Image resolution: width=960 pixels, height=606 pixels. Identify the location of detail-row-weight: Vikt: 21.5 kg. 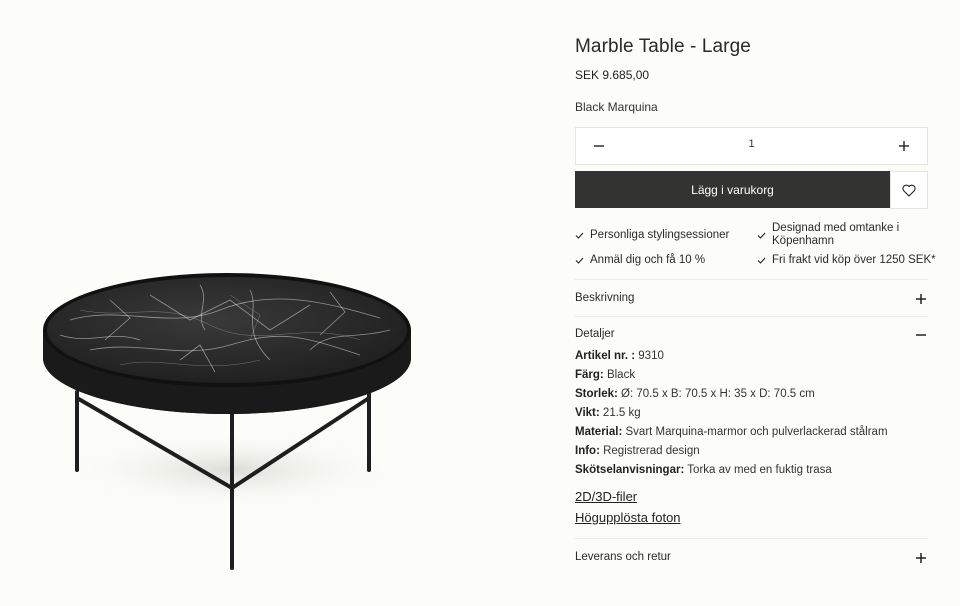
(608, 413).